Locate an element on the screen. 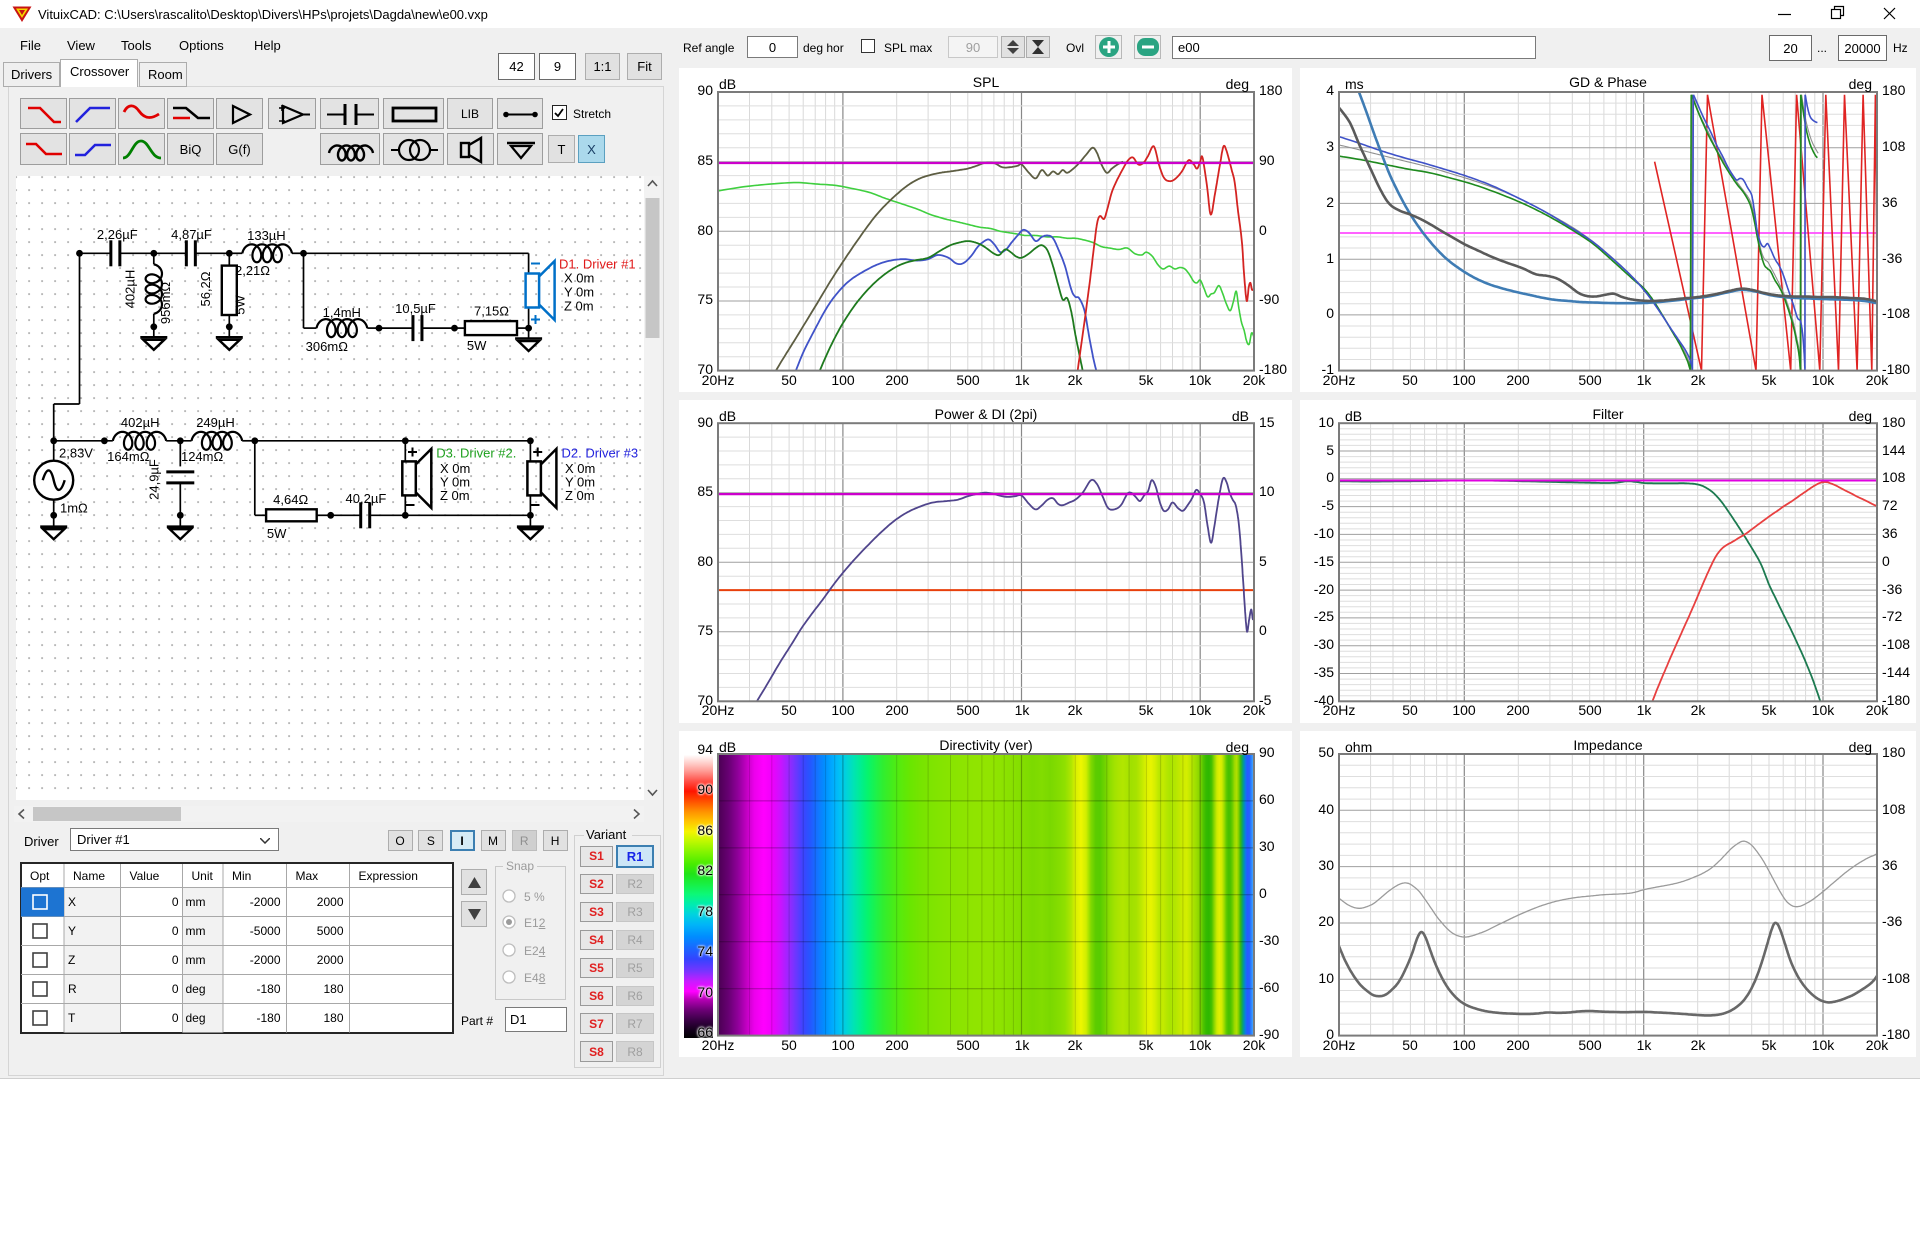 This screenshot has width=1920, height=1258. svg-text: 2,26µF is located at coordinates (117, 234).